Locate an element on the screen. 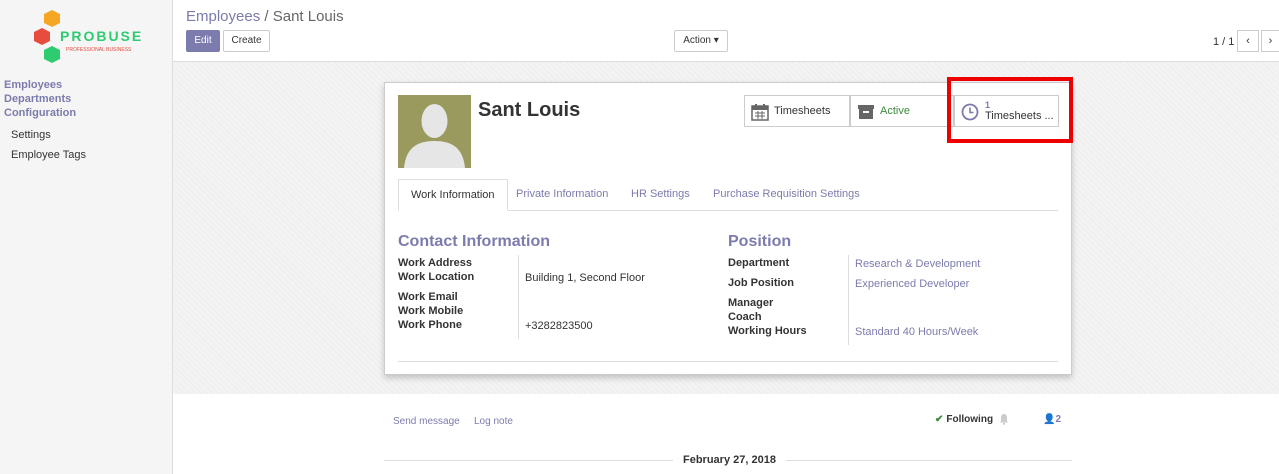 This screenshot has height=474, width=1279. work-phone-label: Work Phone is located at coordinates (430, 325).